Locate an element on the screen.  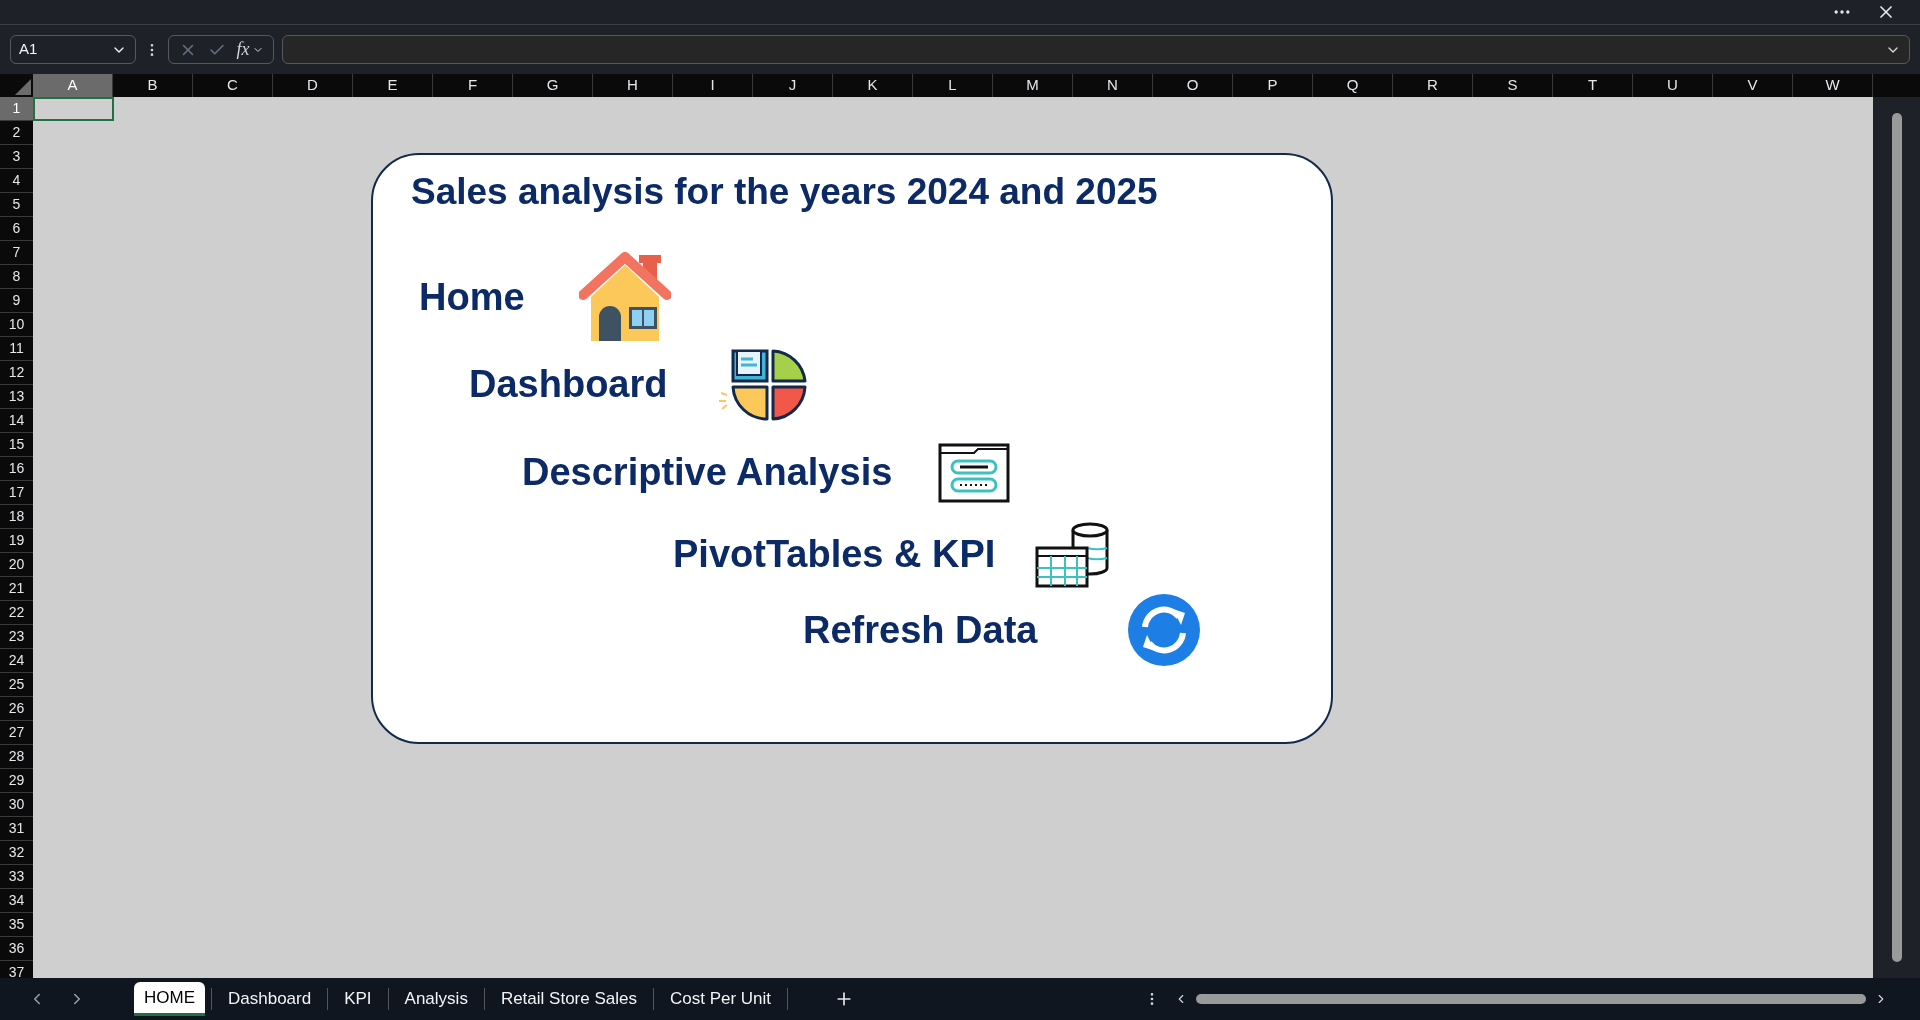
sheet-tab: KPI is located at coordinates (358, 999).